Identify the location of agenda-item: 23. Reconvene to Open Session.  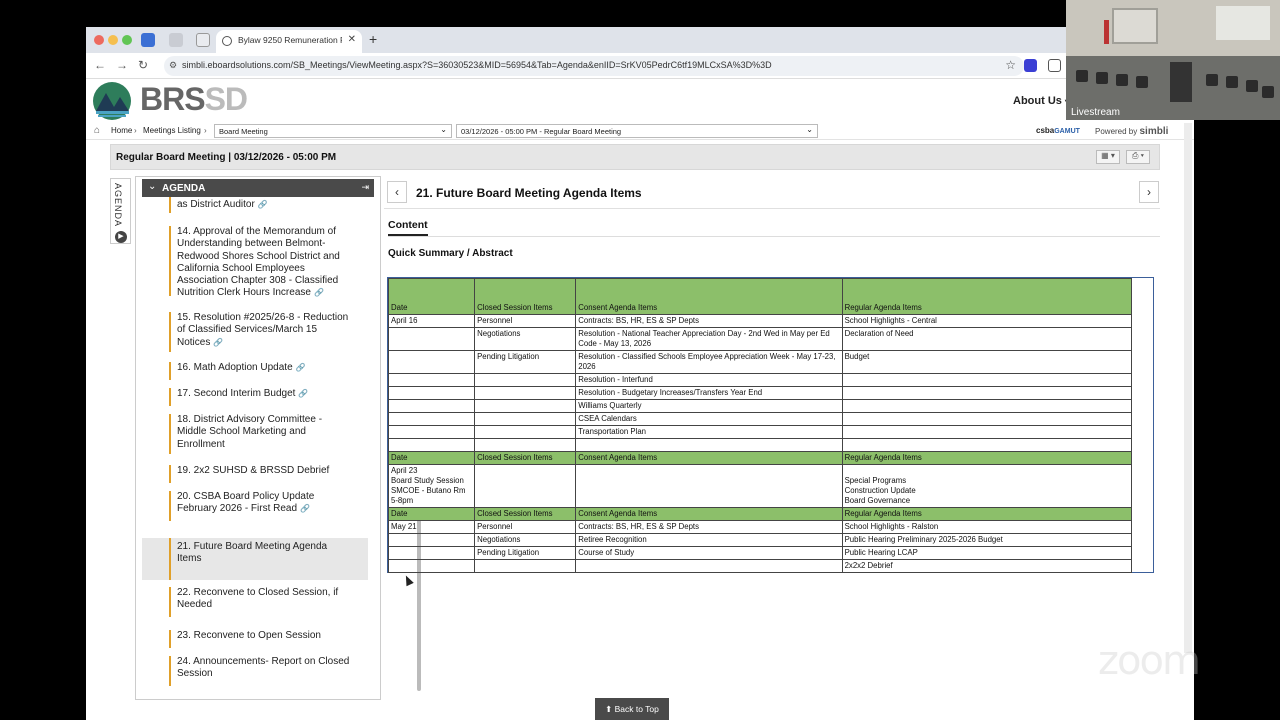
(255, 639).